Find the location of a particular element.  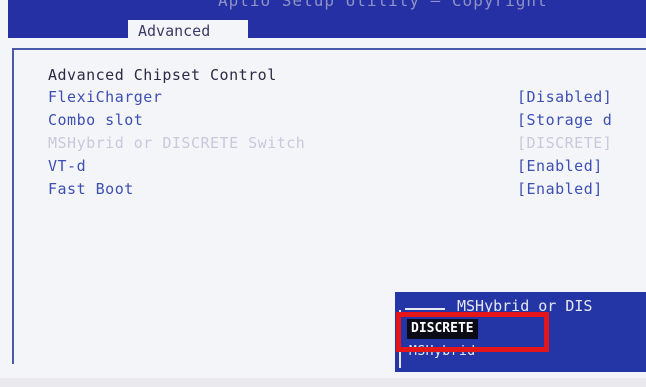

setting-value-vt-d: [Enabled] is located at coordinates (560, 166).